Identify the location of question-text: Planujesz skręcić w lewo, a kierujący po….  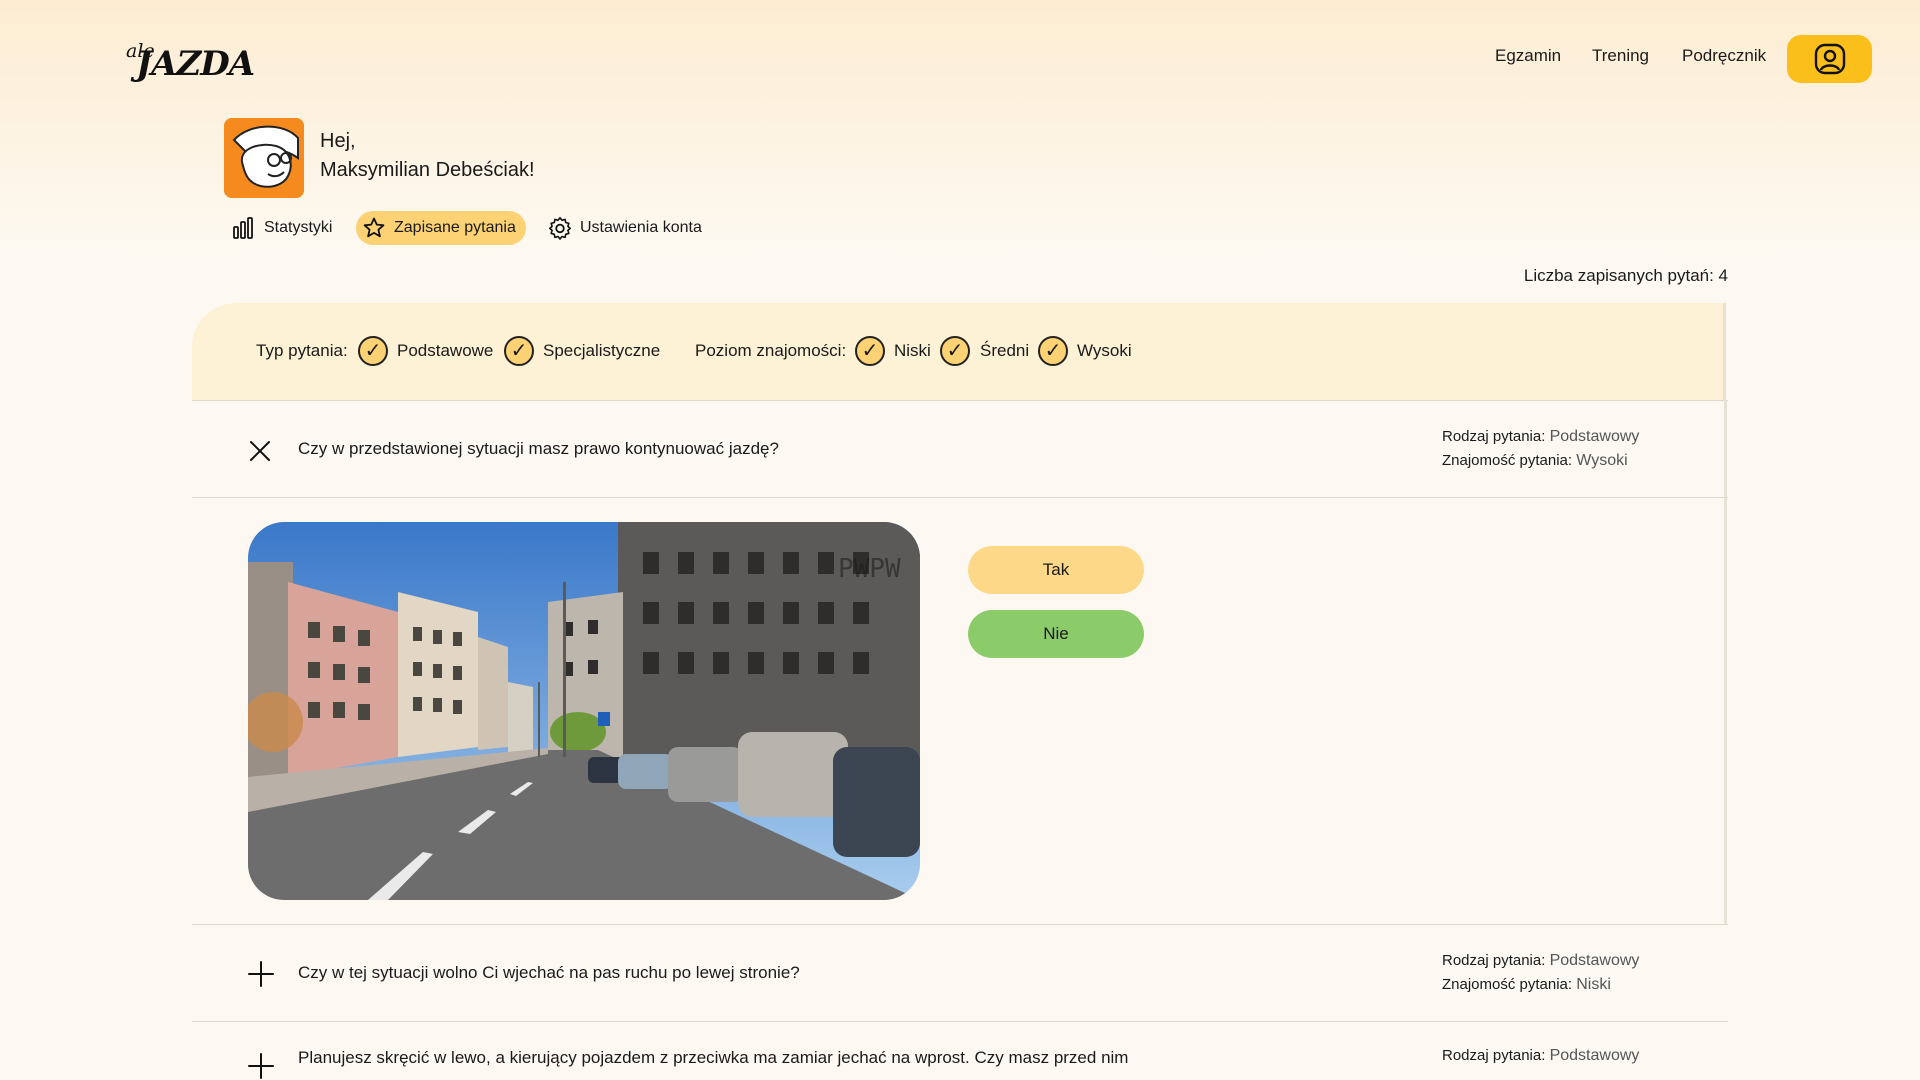
(713, 1058).